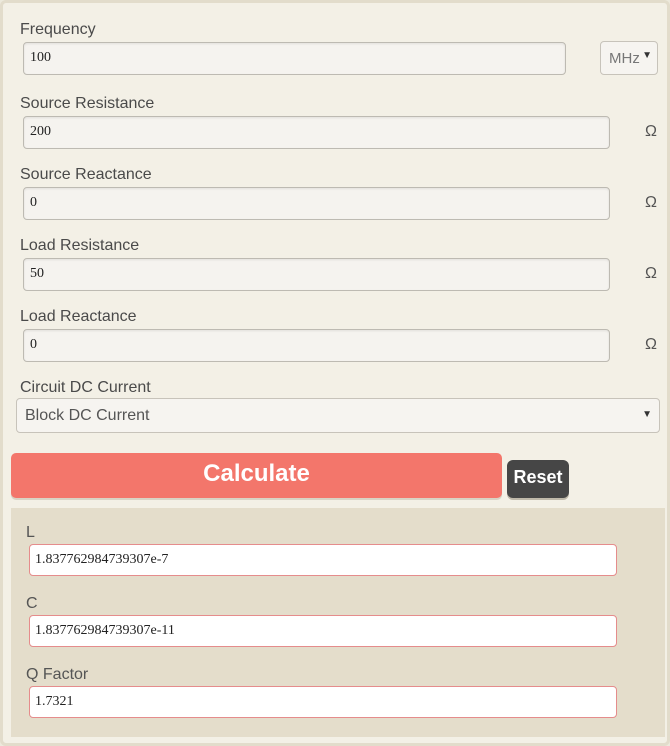 The height and width of the screenshot is (746, 670). What do you see at coordinates (294, 58) in the screenshot?
I see `frequency-input: 100` at bounding box center [294, 58].